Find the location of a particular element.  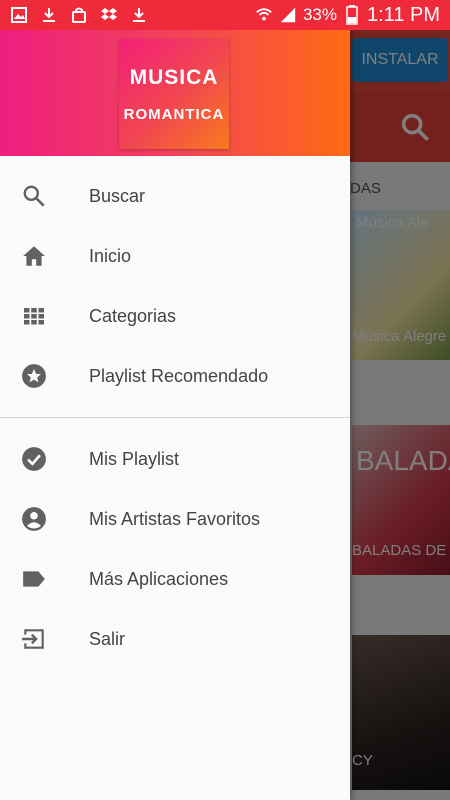

menu-item-label: Más Aplicaciones is located at coordinates (159, 578).